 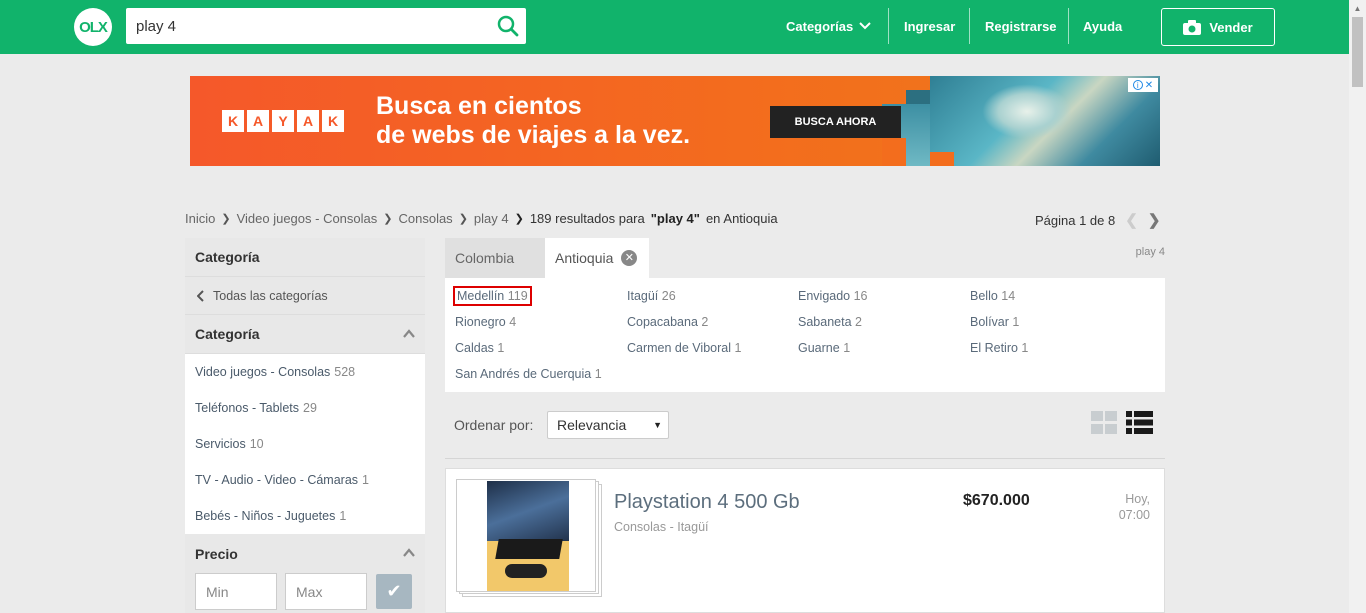 I want to click on city-count: 14, so click(x=1008, y=296).